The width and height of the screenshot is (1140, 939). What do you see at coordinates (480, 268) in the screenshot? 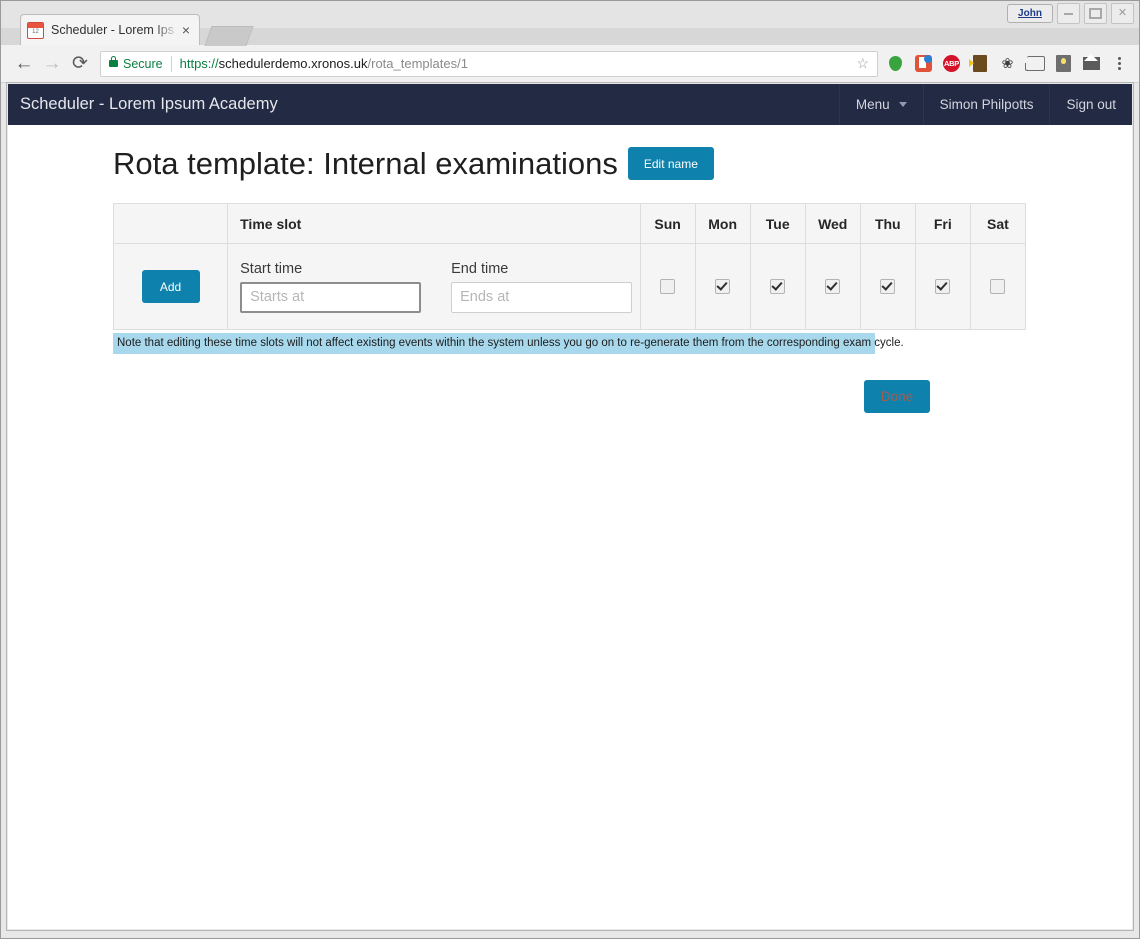
I see `end-time-label: End time` at bounding box center [480, 268].